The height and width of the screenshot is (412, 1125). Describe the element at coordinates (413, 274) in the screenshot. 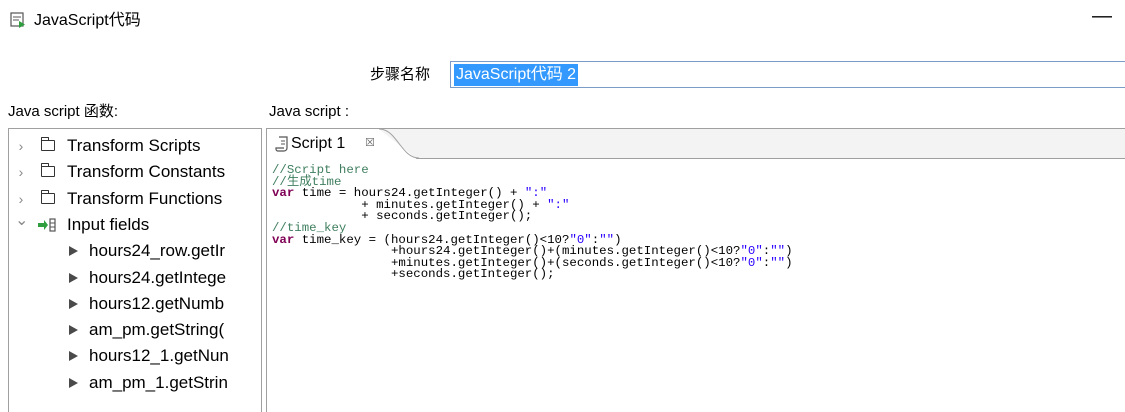

I see `code-token: +seconds.getInteger();` at that location.